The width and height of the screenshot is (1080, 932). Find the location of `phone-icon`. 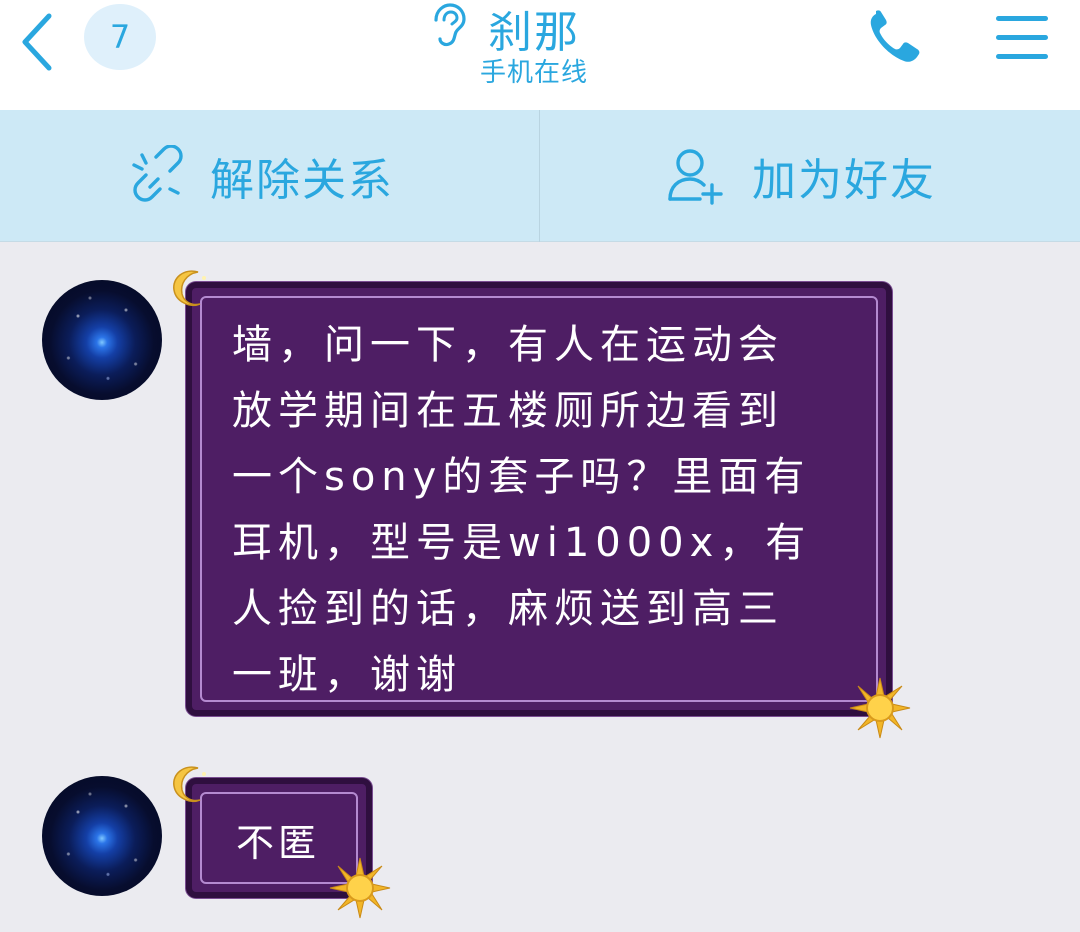

phone-icon is located at coordinates (895, 36).